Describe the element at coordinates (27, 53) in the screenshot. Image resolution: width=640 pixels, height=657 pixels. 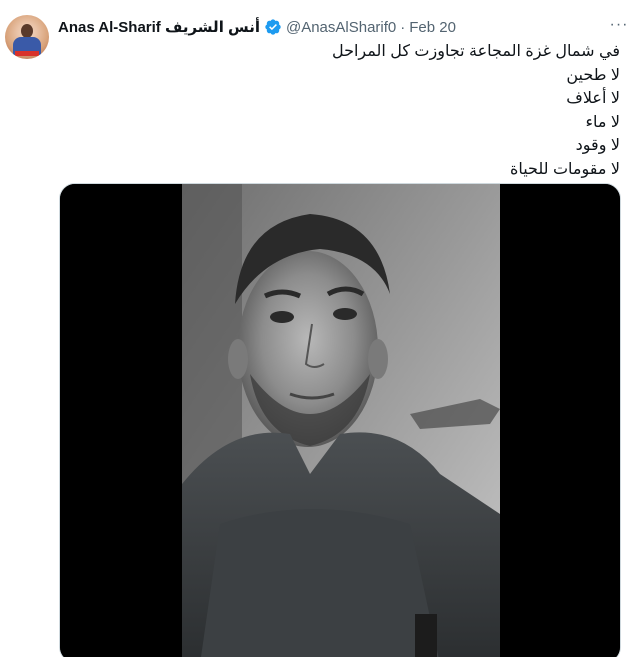
I see `avatar-bar` at that location.